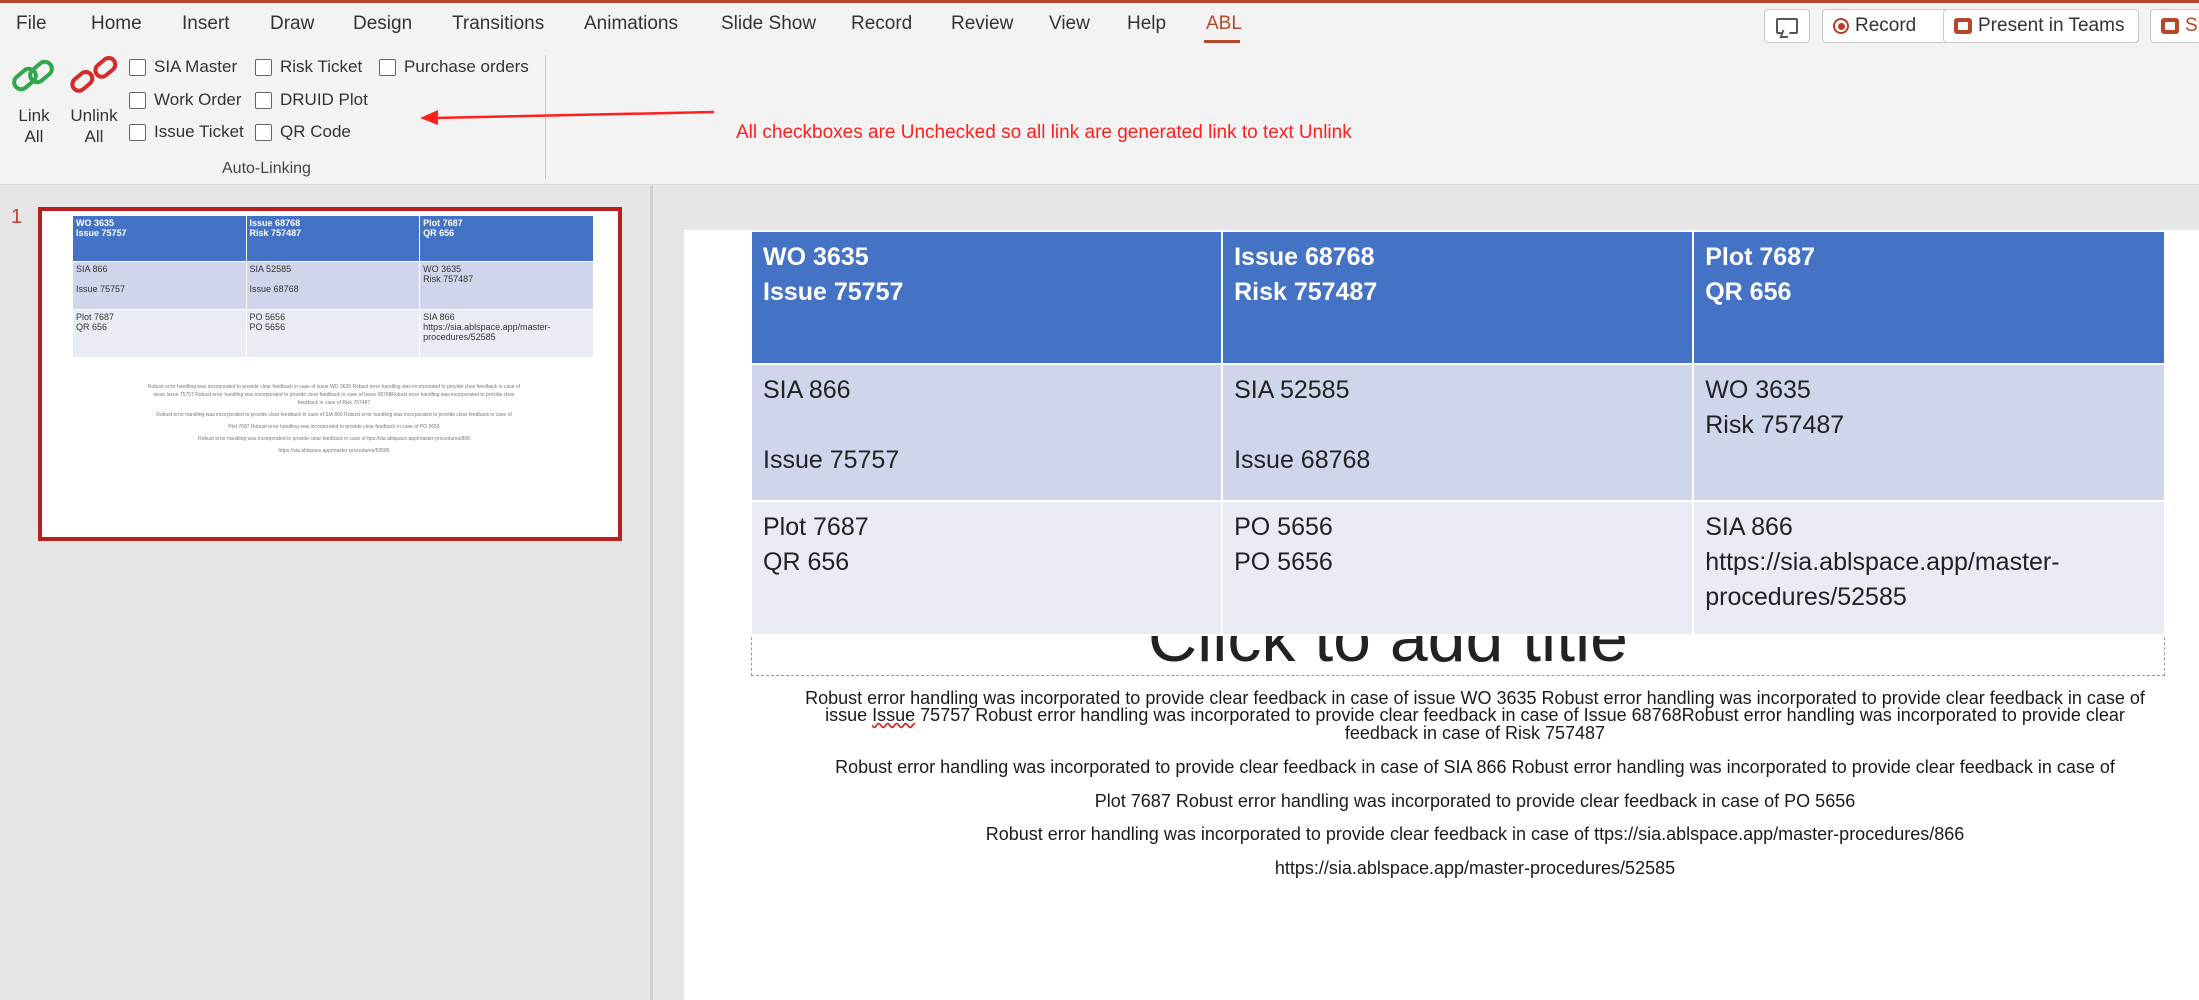 This screenshot has height=1000, width=2199. I want to click on table-cell: Issue 68768 Risk 757487, so click(1458, 297).